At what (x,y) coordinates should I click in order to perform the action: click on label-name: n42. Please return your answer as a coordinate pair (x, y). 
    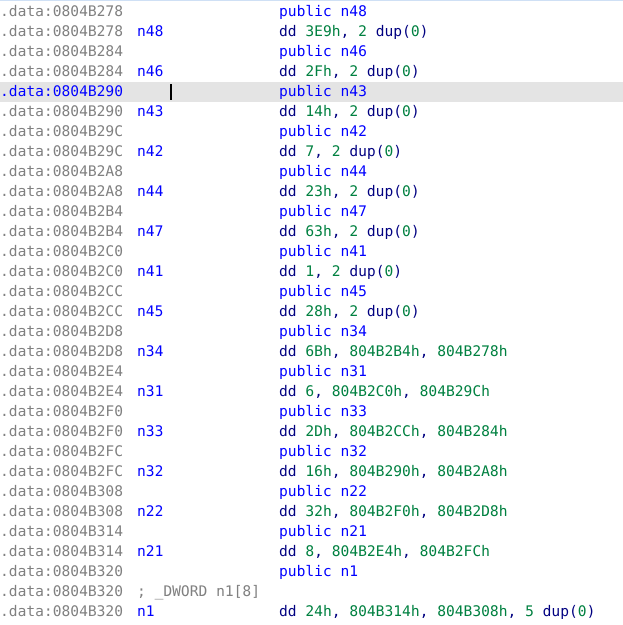
    Looking at the image, I should click on (150, 152).